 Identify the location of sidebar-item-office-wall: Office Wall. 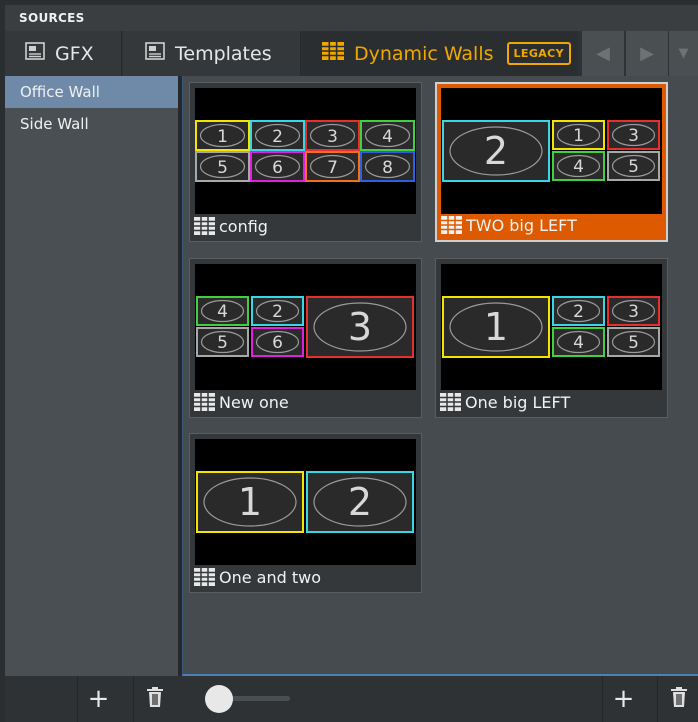
(91, 92).